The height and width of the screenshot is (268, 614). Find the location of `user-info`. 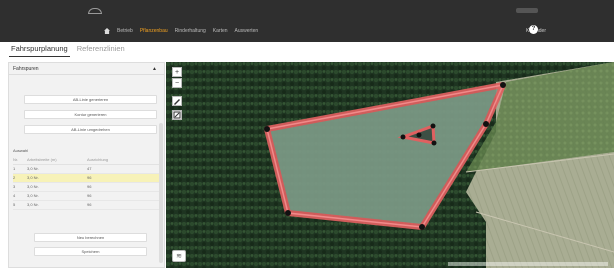

user-info is located at coordinates (527, 10).